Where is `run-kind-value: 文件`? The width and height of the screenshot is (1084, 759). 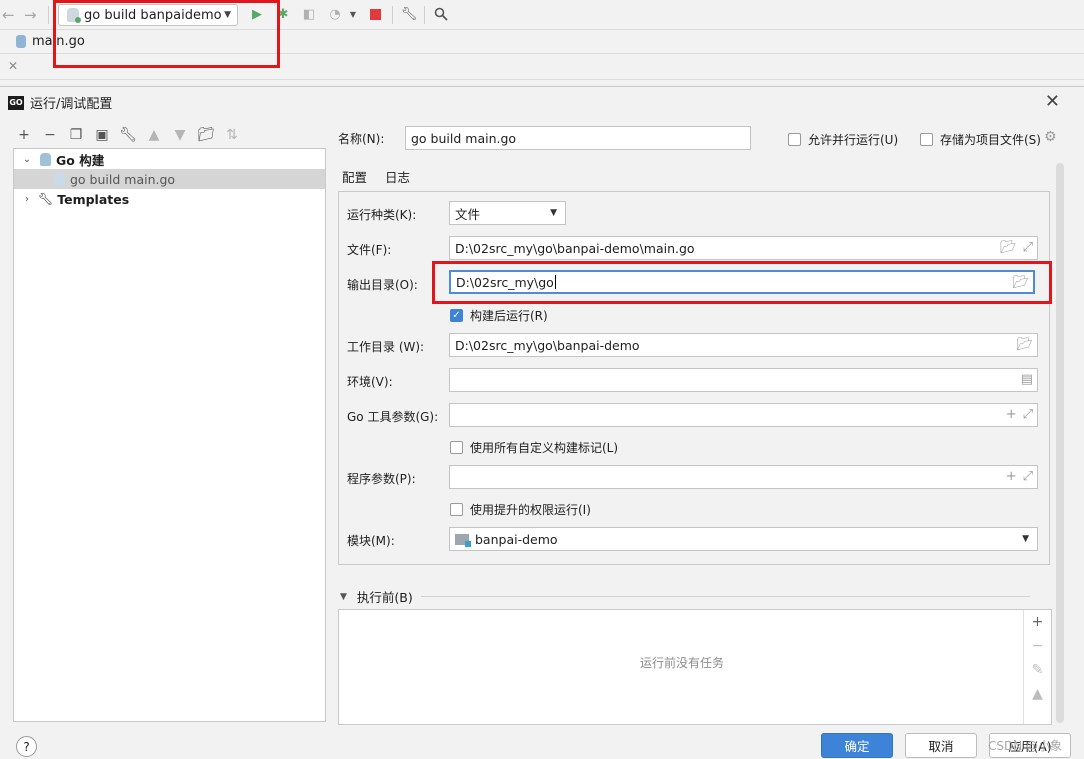 run-kind-value: 文件 is located at coordinates (468, 214).